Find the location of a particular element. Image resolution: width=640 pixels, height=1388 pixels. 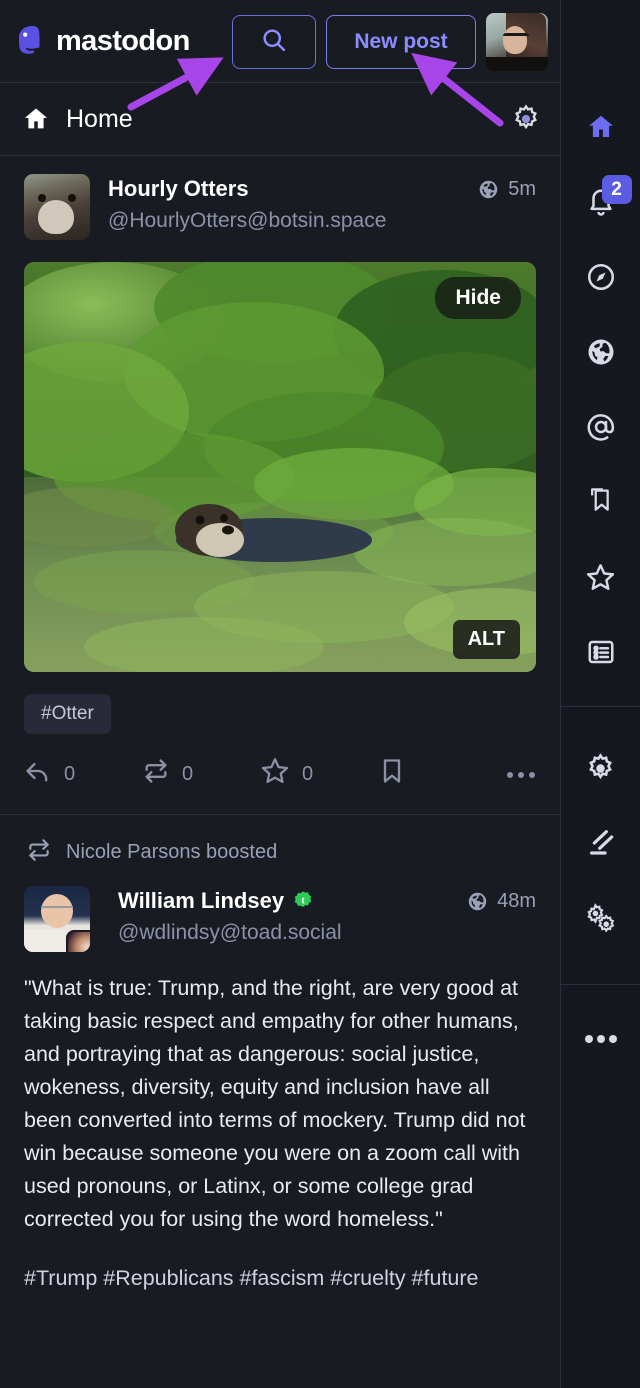

rail-item-notifications: 2 is located at coordinates (600, 204).